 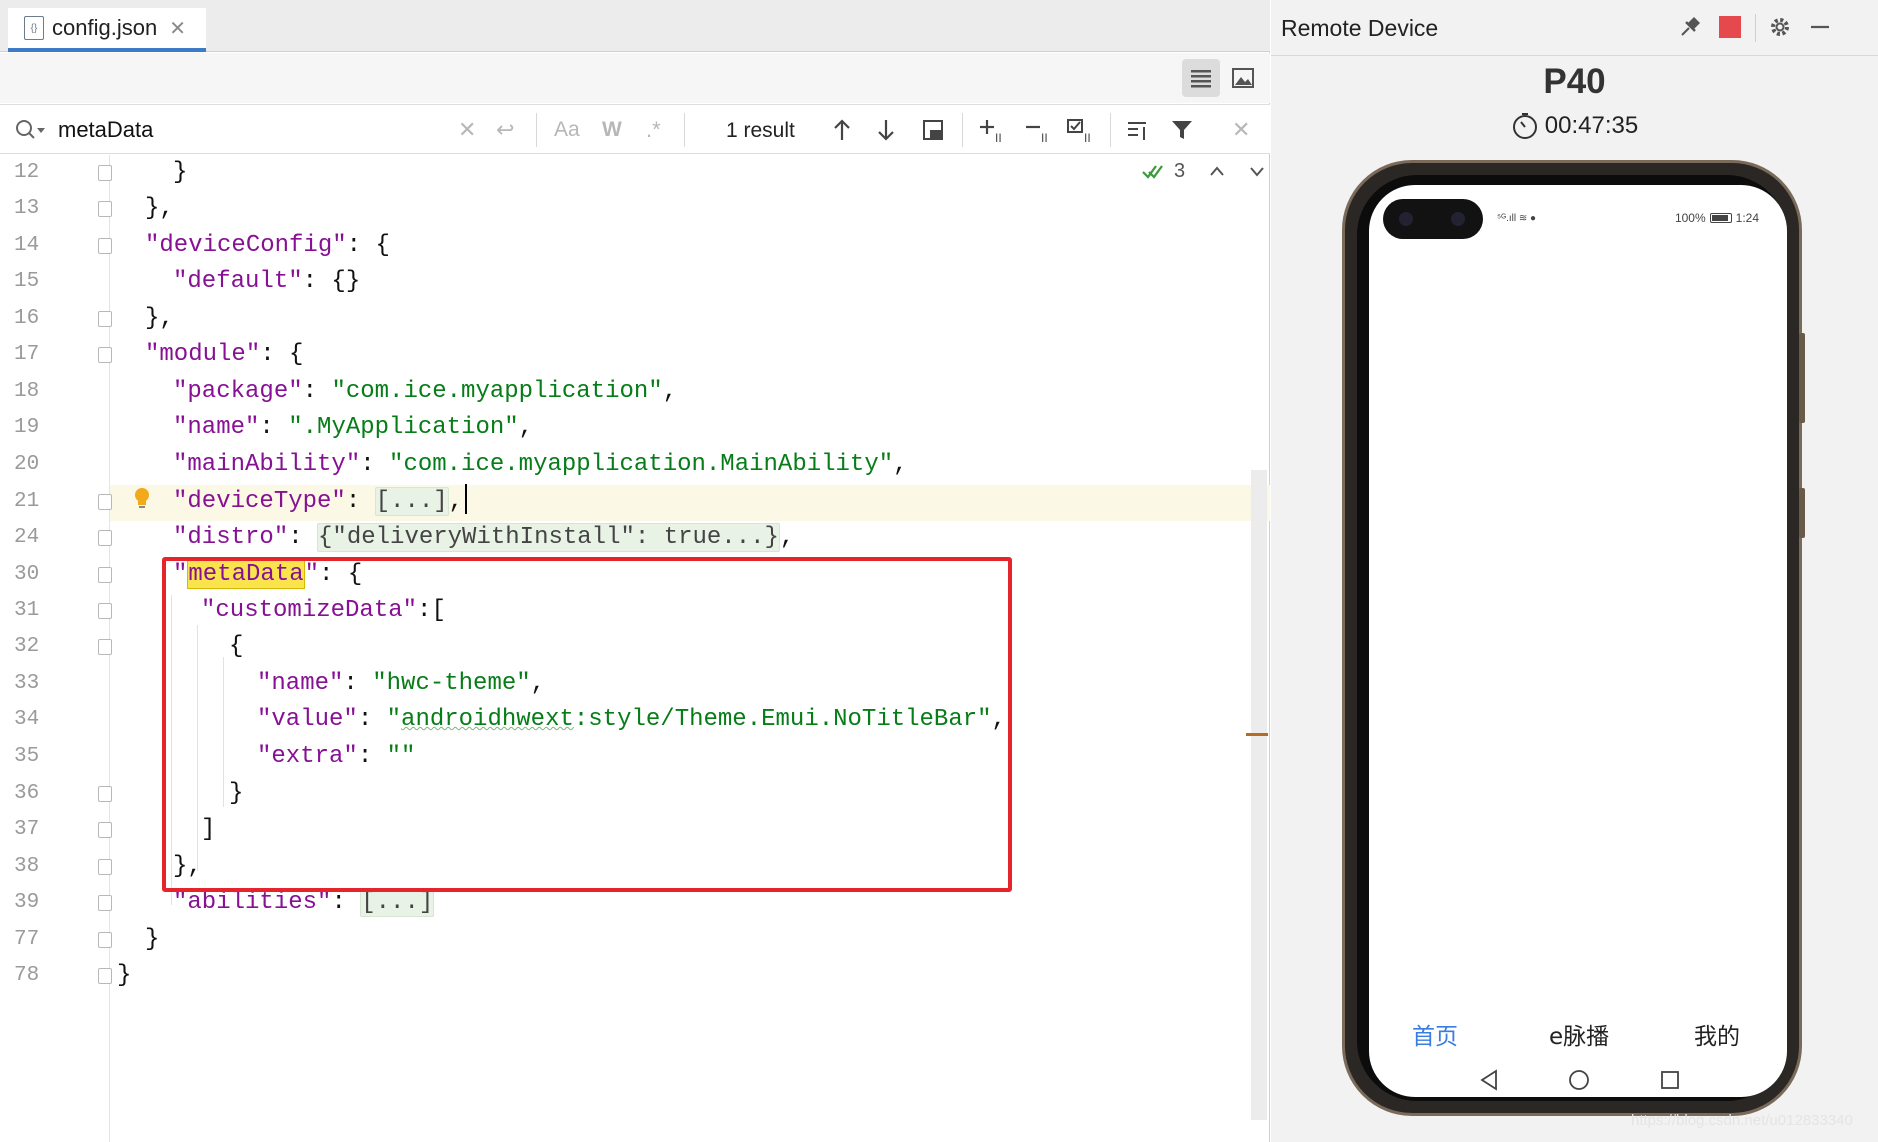 I want to click on file-tab-config-json: {} config.json ✕, so click(x=107, y=30).